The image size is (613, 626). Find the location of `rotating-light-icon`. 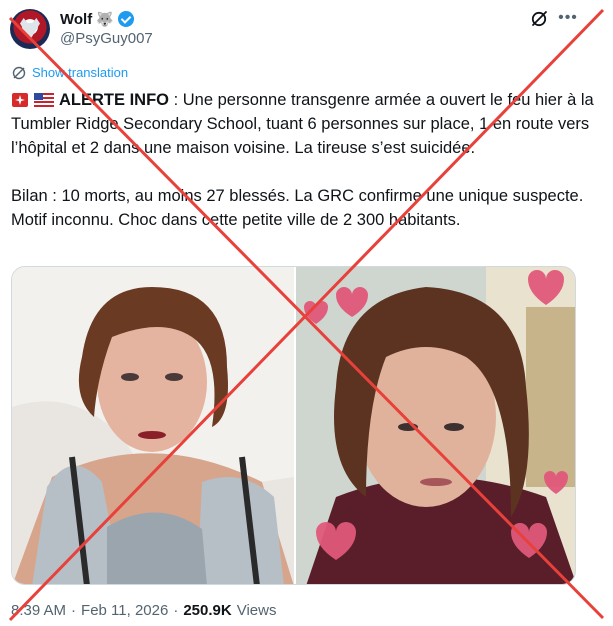

rotating-light-icon is located at coordinates (20, 100).